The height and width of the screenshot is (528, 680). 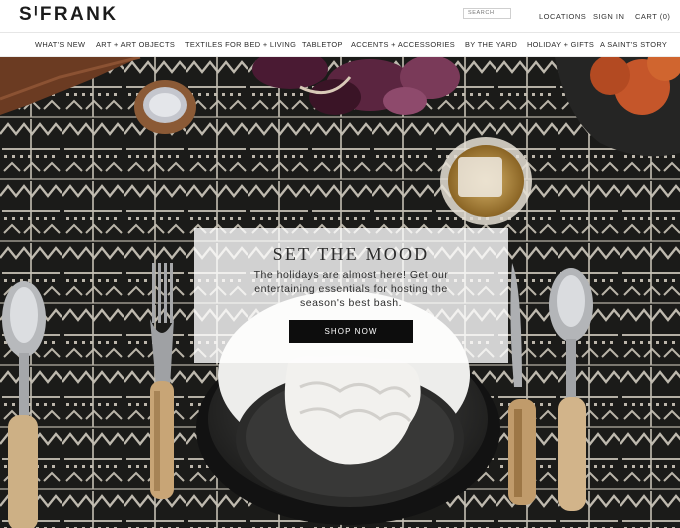 What do you see at coordinates (633, 44) in the screenshot?
I see `nav-item-saints-story: A SAINT'S STORY` at bounding box center [633, 44].